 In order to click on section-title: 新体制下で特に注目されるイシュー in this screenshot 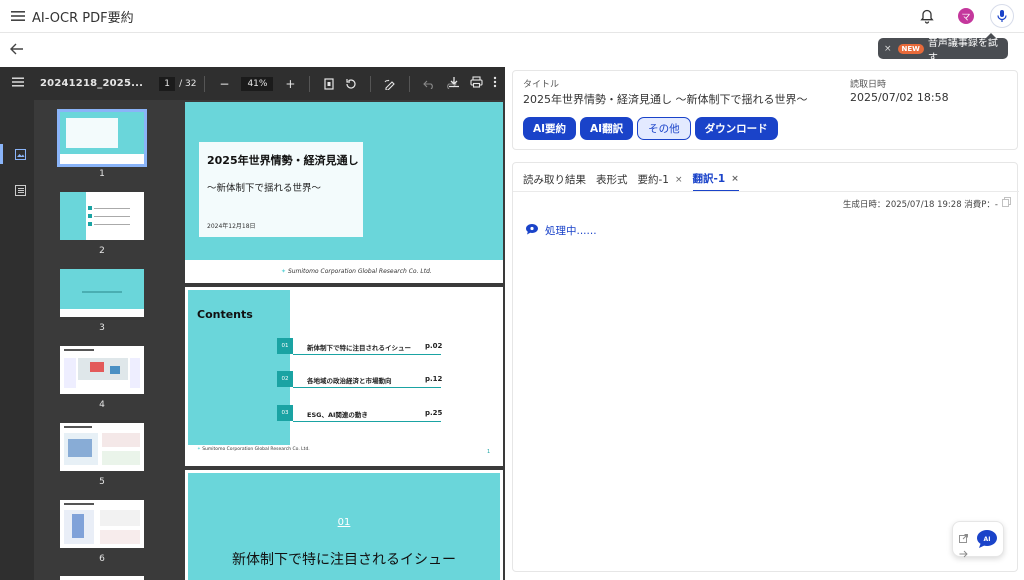, I will do `click(344, 560)`.